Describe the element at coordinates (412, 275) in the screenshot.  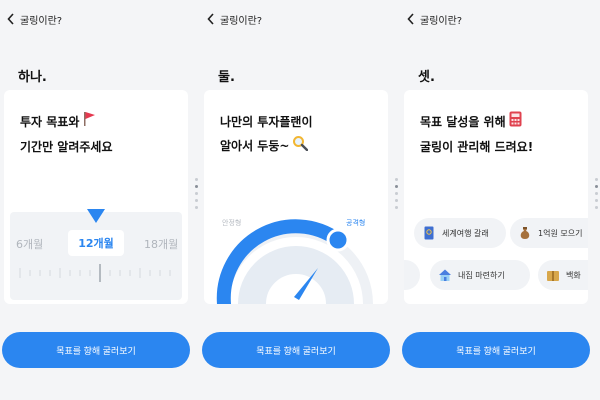
I see `goal-chip-partial` at that location.